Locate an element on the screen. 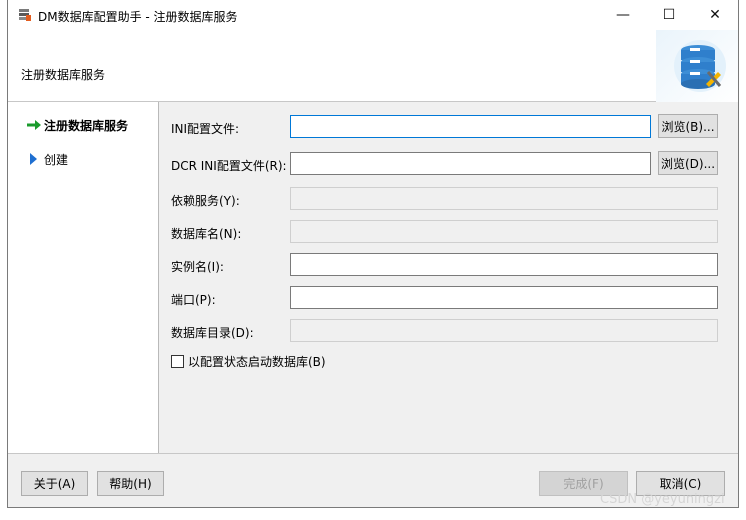 The height and width of the screenshot is (520, 746). port-label: 端口(P): is located at coordinates (193, 300).